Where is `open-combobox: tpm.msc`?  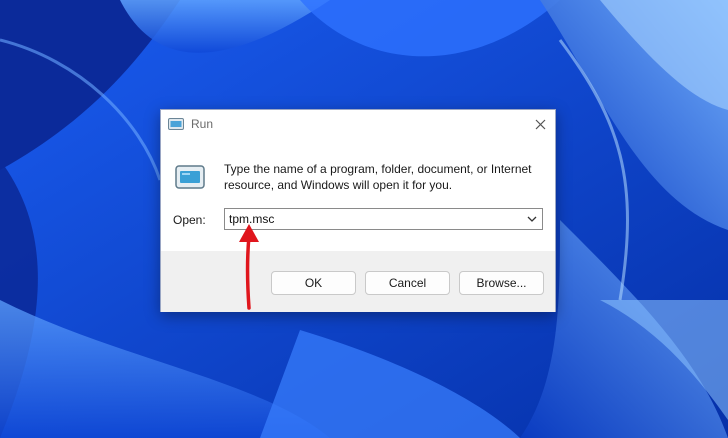 open-combobox: tpm.msc is located at coordinates (383, 219).